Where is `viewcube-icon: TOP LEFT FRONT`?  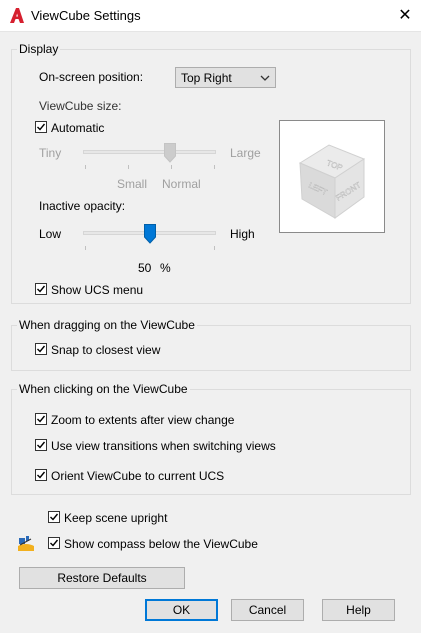
viewcube-icon: TOP LEFT FRONT is located at coordinates (332, 181).